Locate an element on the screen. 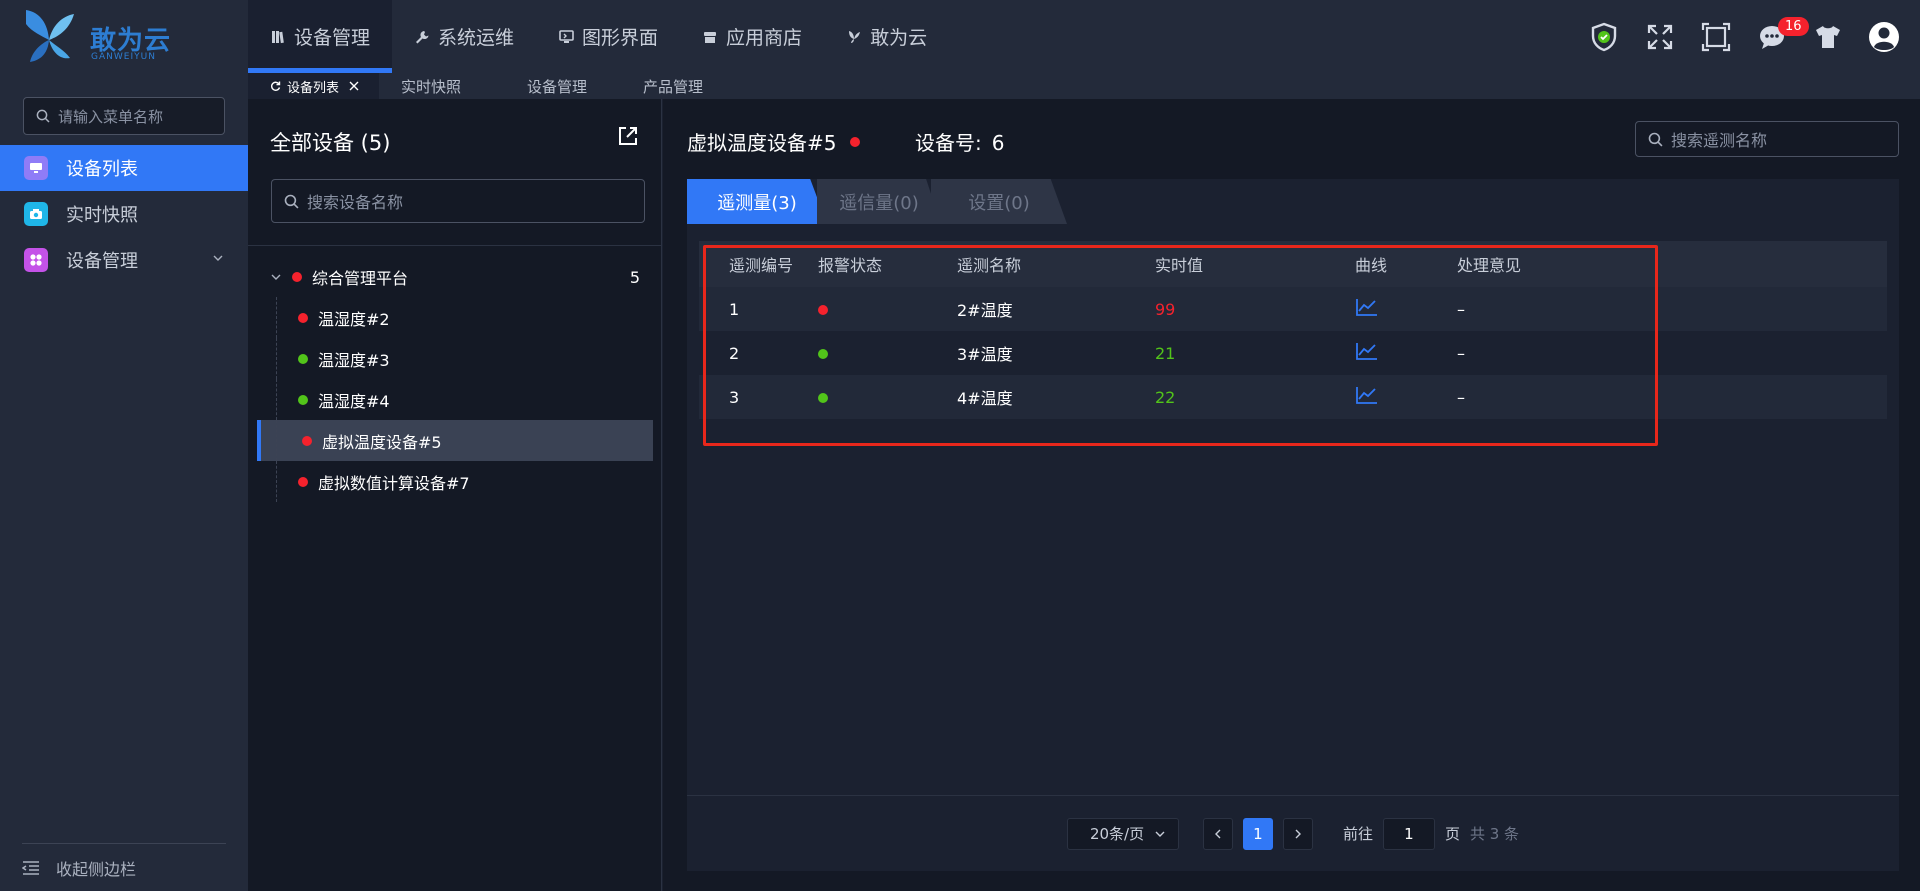 The width and height of the screenshot is (1920, 891). open-external-icon is located at coordinates (628, 136).